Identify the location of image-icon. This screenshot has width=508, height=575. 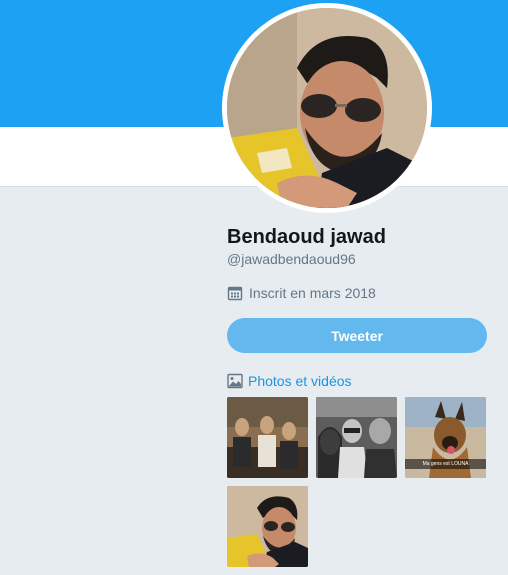
(235, 381).